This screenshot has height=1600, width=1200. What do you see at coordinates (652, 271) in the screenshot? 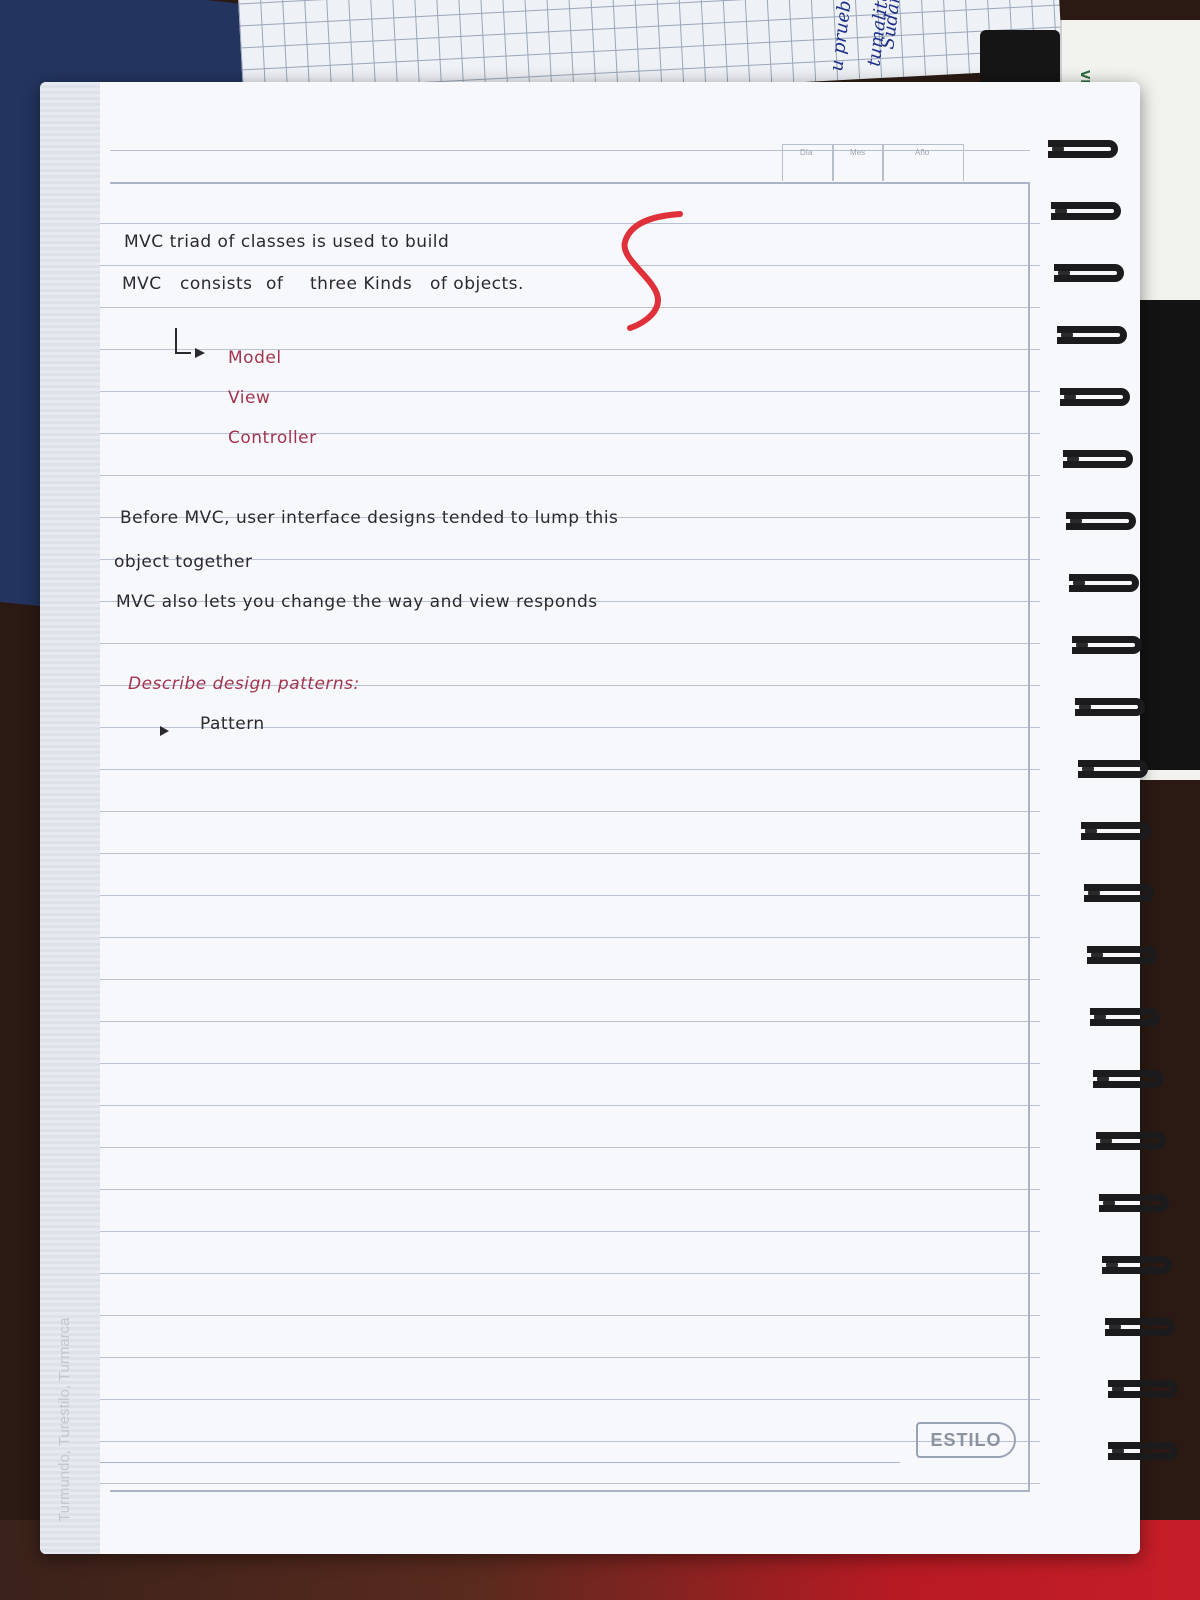
I see `grade-mark` at bounding box center [652, 271].